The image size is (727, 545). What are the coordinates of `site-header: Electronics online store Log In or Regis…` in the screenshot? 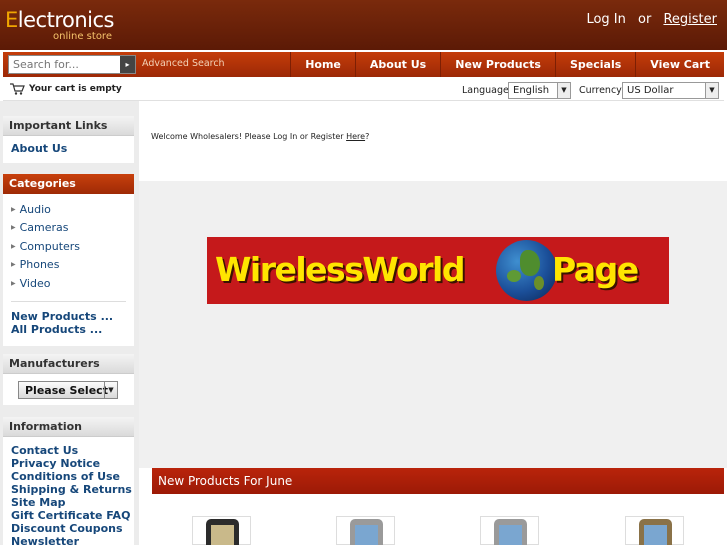 It's located at (363, 25).